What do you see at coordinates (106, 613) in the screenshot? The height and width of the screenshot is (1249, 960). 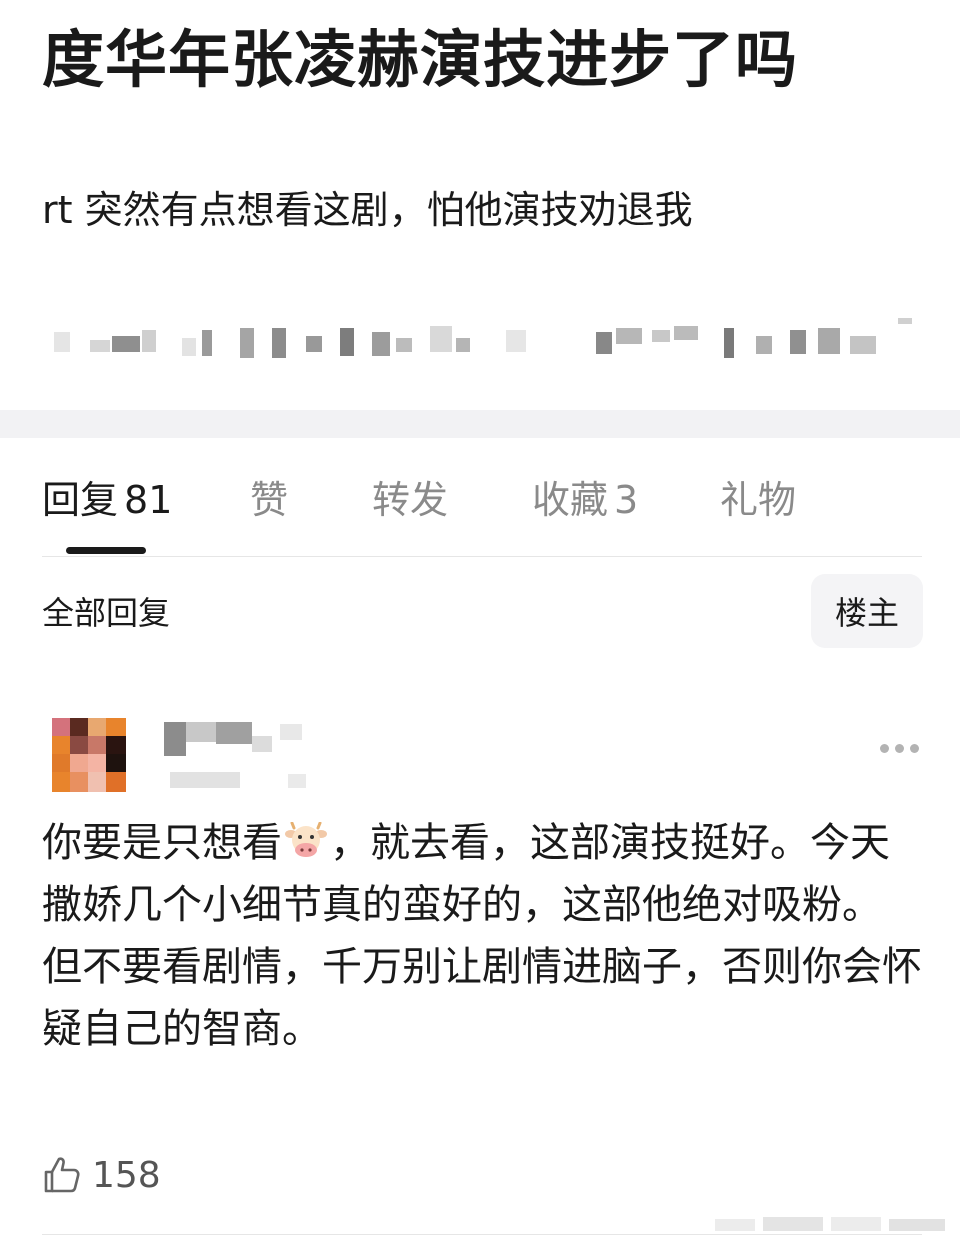 I see `all-replies-label: 全部回复` at bounding box center [106, 613].